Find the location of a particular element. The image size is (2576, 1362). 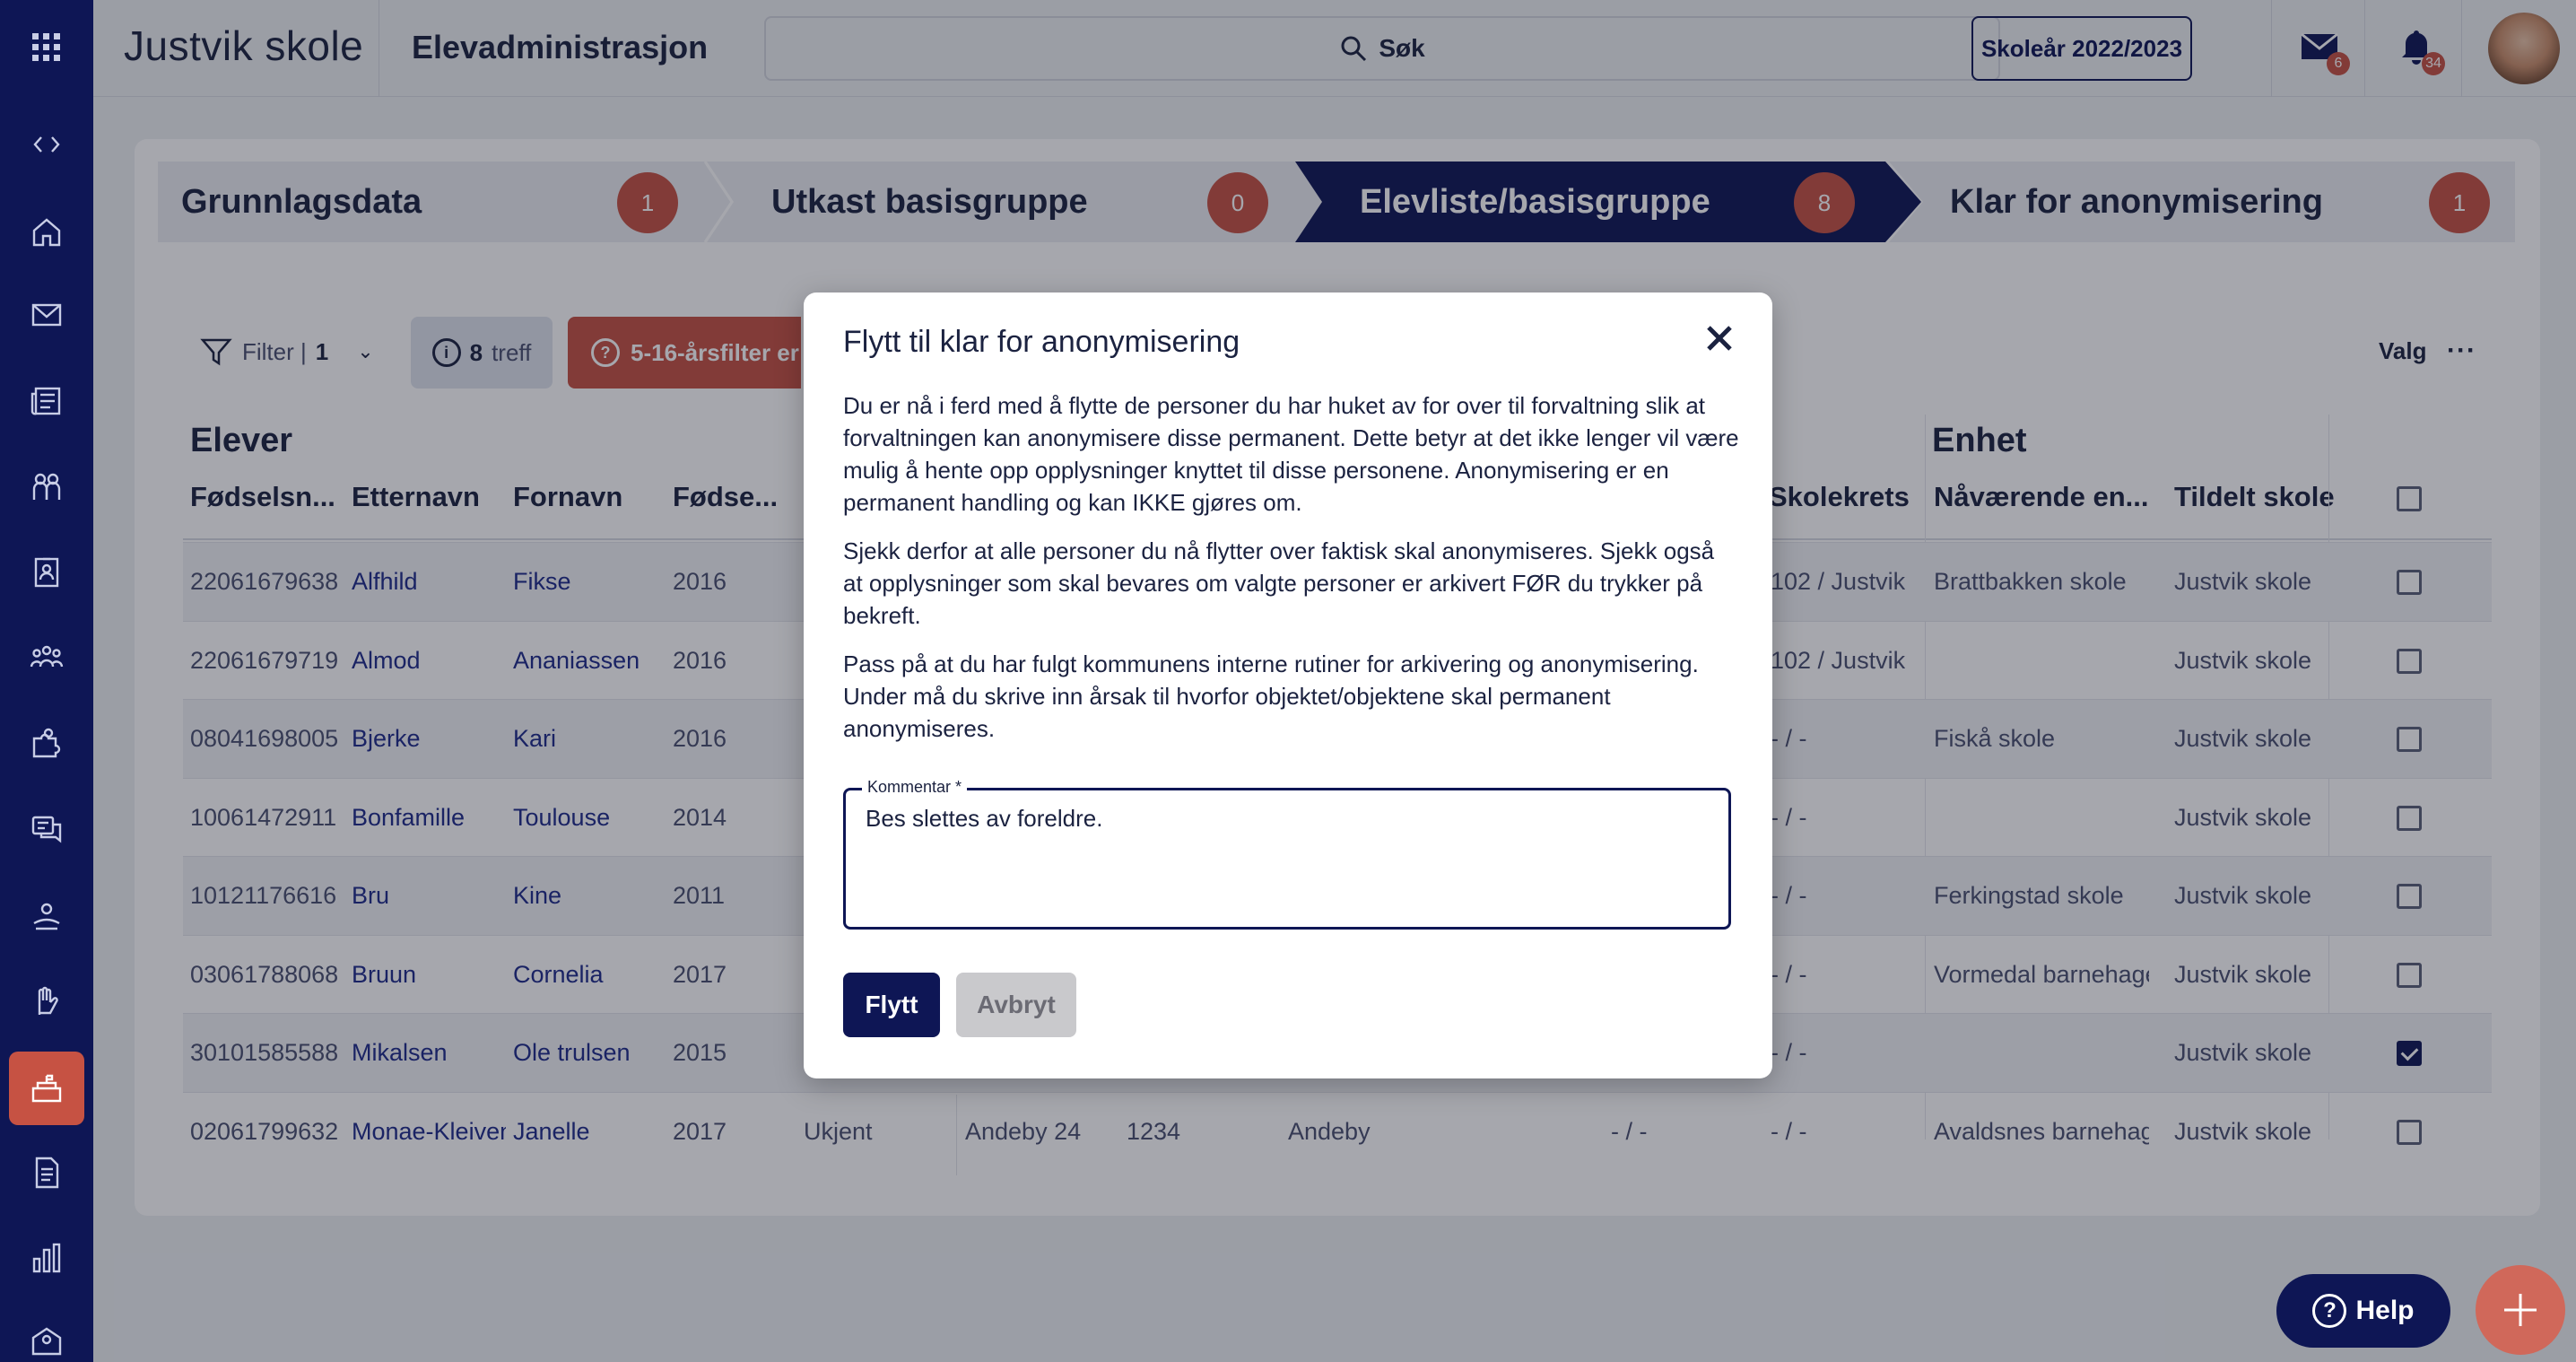

add-fab-button is located at coordinates (2520, 1310).